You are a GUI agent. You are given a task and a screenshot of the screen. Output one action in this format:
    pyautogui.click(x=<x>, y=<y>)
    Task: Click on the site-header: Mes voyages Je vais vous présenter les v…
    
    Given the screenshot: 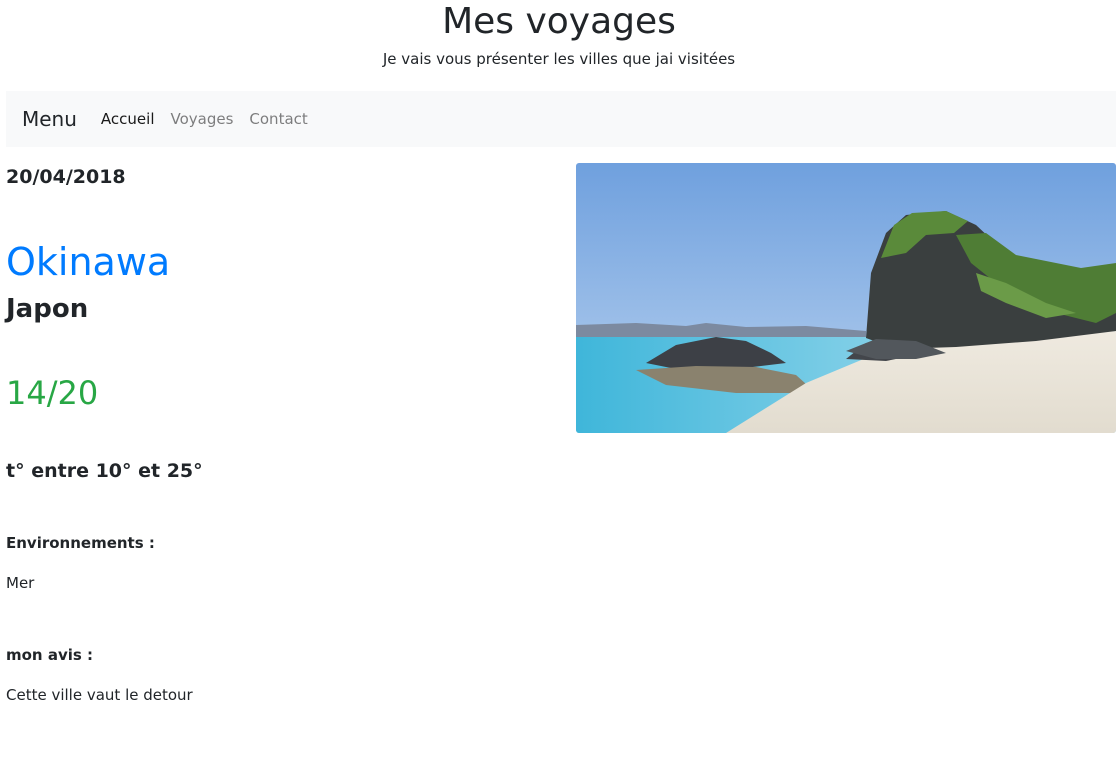 What is the action you would take?
    pyautogui.click(x=559, y=45)
    